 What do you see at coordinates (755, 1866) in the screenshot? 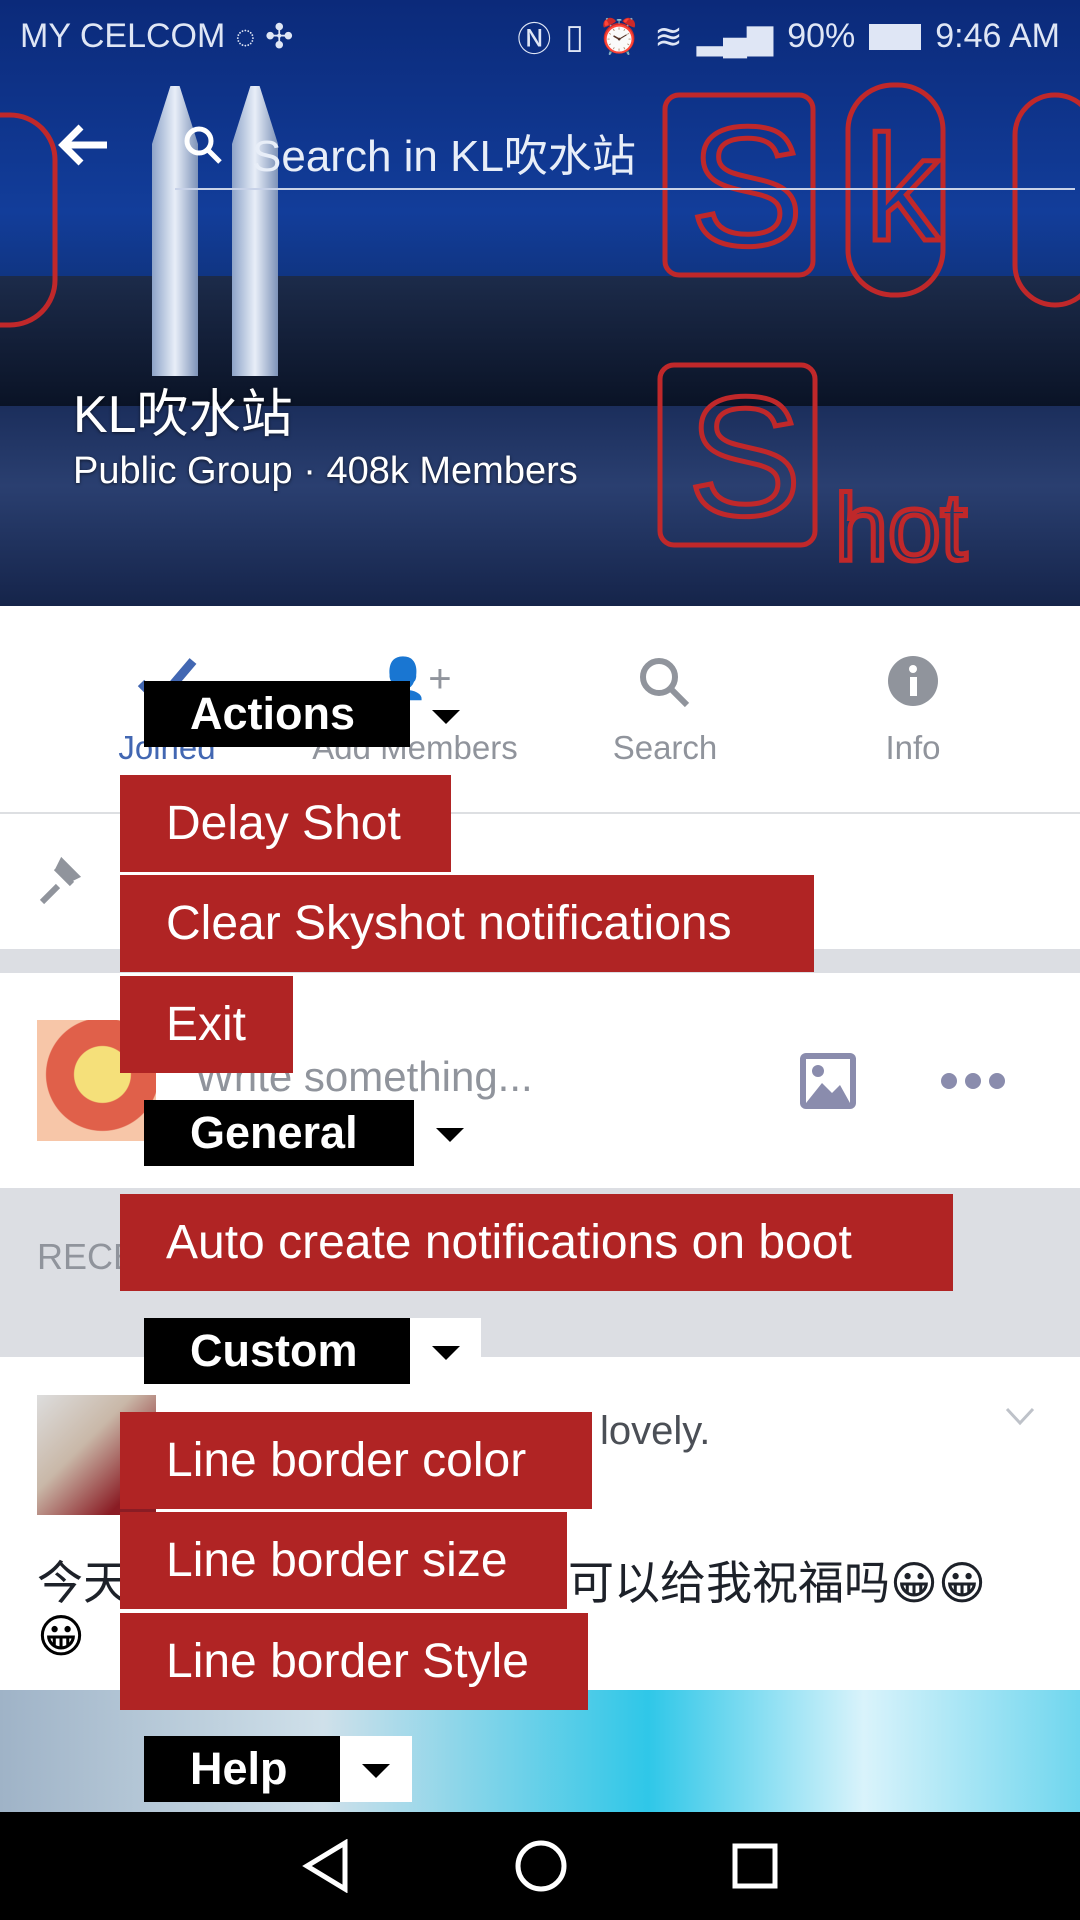
I see `recents-icon` at bounding box center [755, 1866].